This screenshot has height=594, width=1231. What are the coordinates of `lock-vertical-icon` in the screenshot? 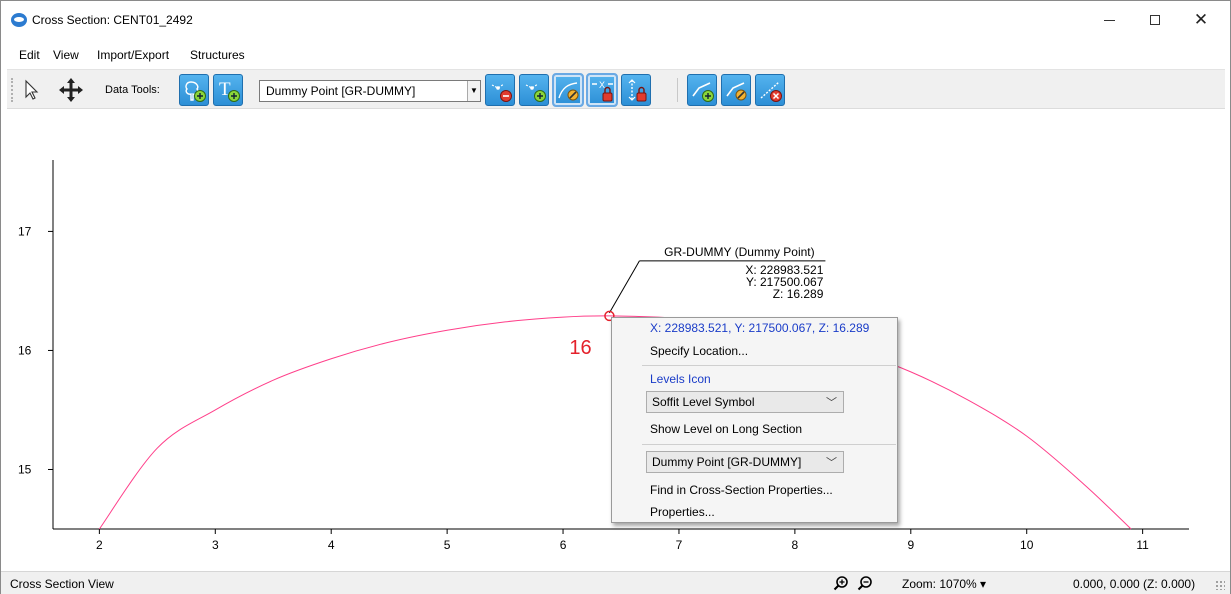 It's located at (637, 90).